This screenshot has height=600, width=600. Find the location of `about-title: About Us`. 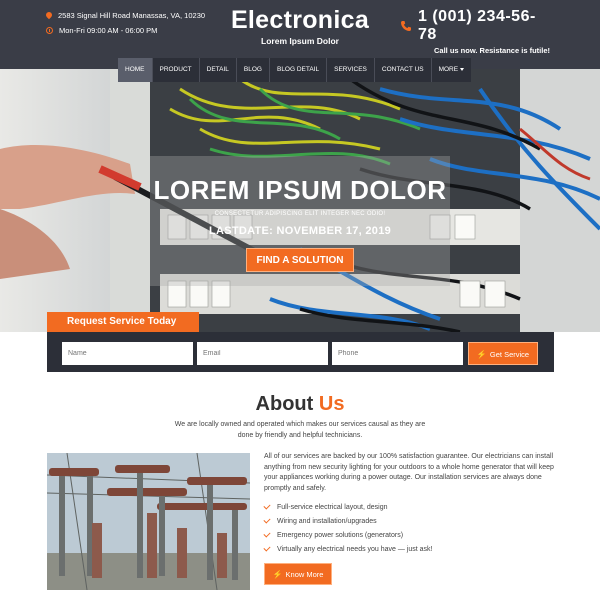

about-title: About Us is located at coordinates (300, 404).